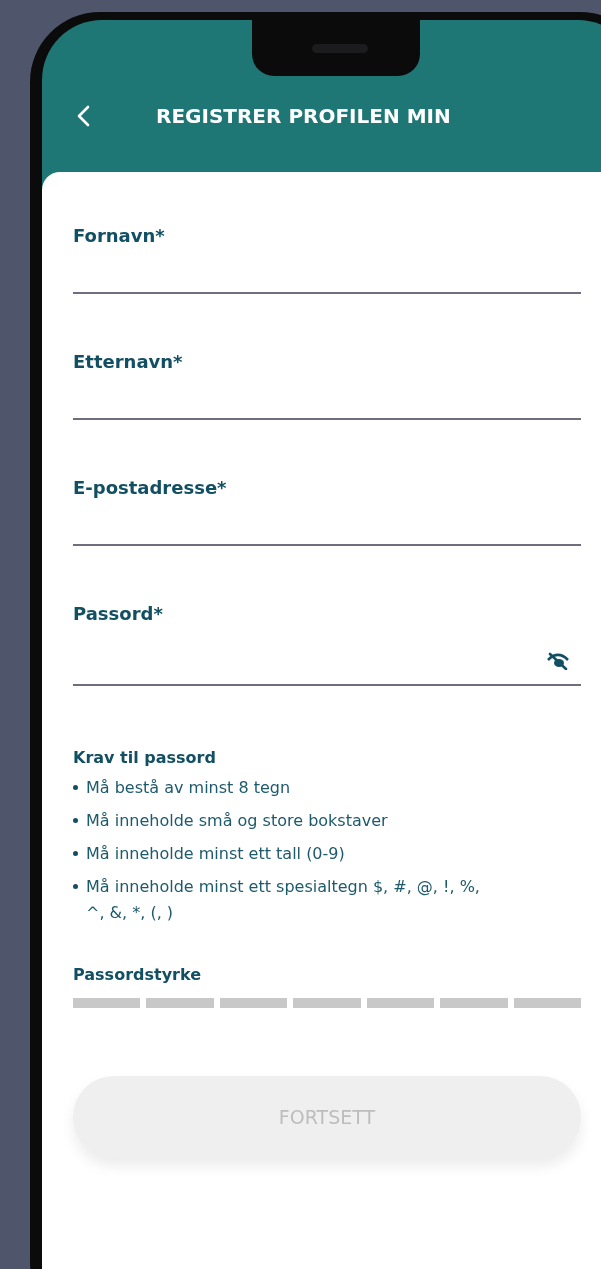  What do you see at coordinates (558, 661) in the screenshot?
I see `eye-slash-icon` at bounding box center [558, 661].